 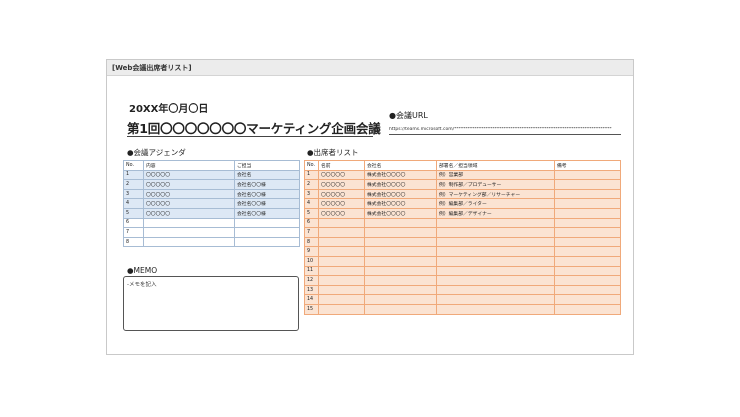 What do you see at coordinates (311, 203) in the screenshot?
I see `attendees-table-cell: 4` at bounding box center [311, 203].